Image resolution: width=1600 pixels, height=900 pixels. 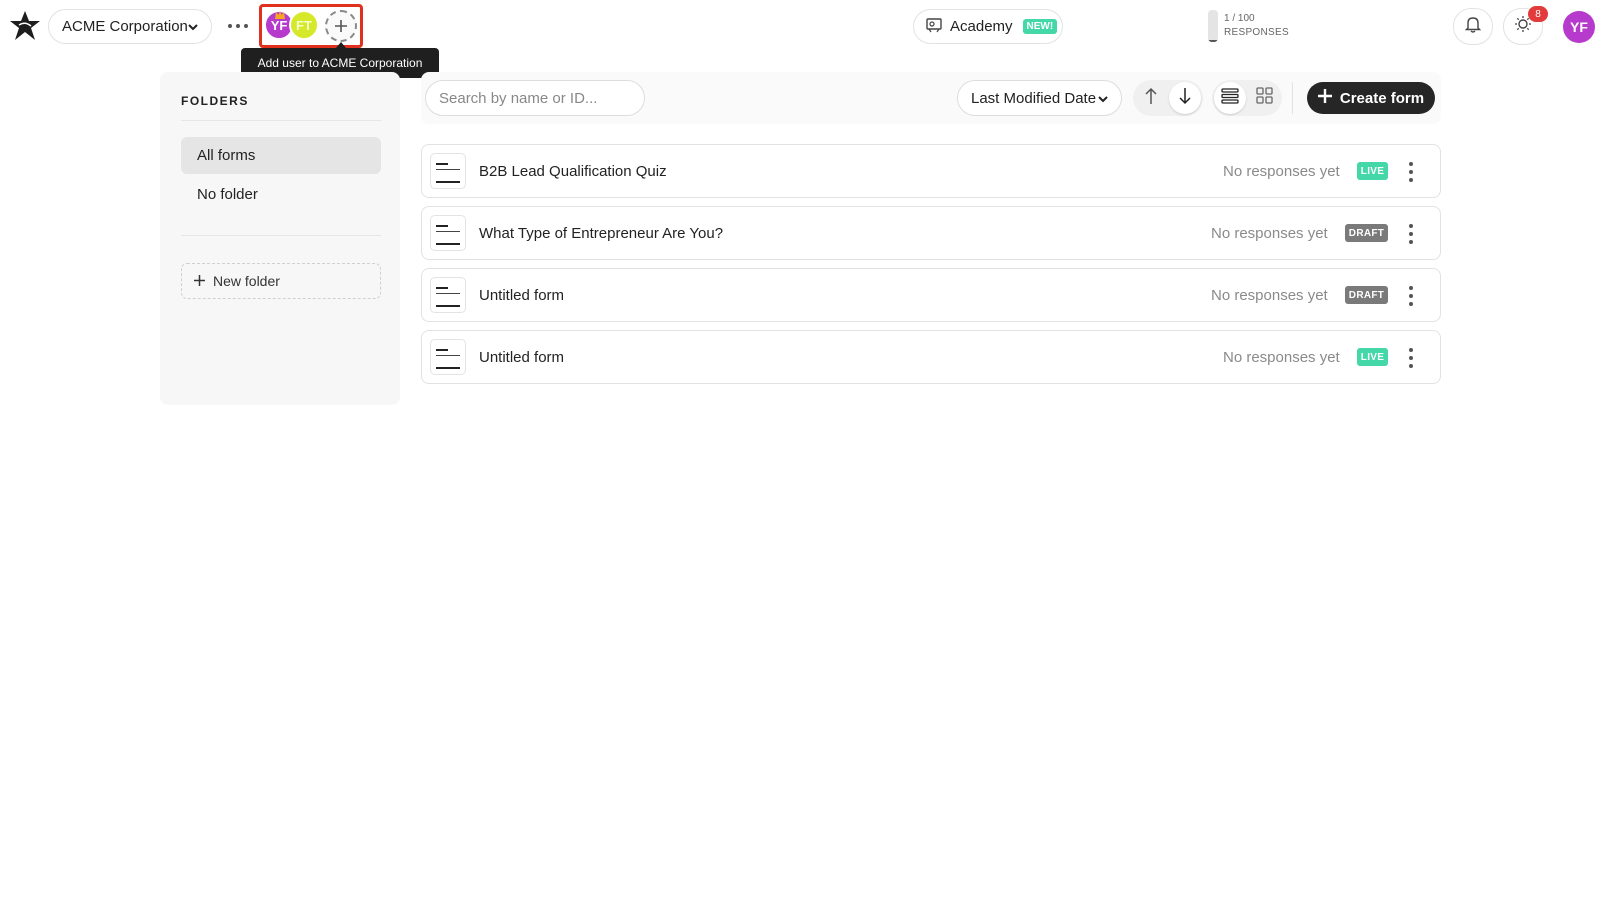 What do you see at coordinates (1239, 18) in the screenshot?
I see `responses-count: 1 / 100` at bounding box center [1239, 18].